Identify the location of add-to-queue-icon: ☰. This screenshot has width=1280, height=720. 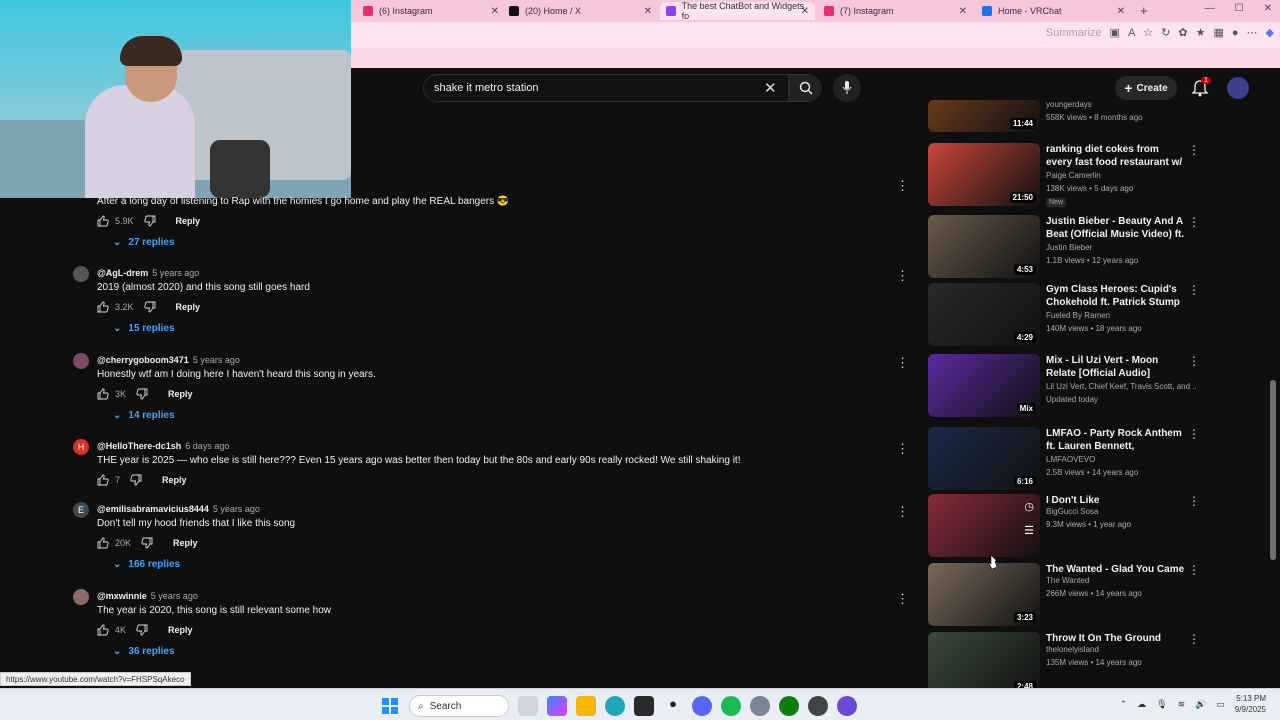
(1029, 530).